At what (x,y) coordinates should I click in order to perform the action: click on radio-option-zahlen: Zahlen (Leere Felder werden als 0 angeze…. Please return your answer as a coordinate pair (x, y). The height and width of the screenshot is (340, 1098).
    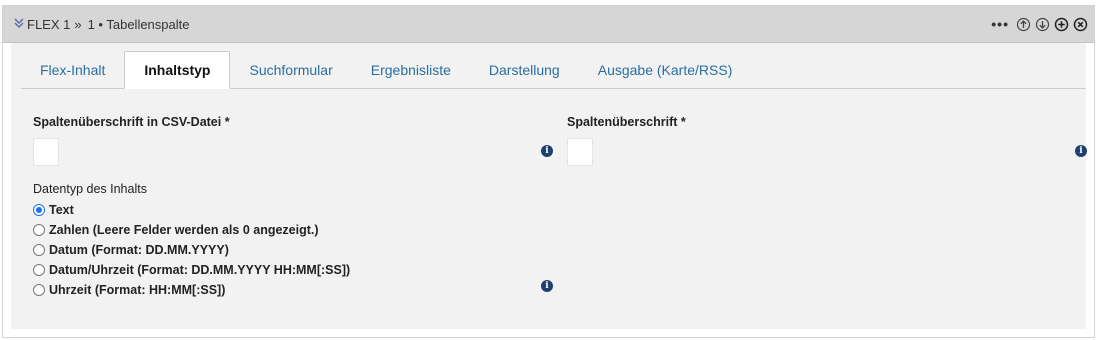
    Looking at the image, I should click on (176, 230).